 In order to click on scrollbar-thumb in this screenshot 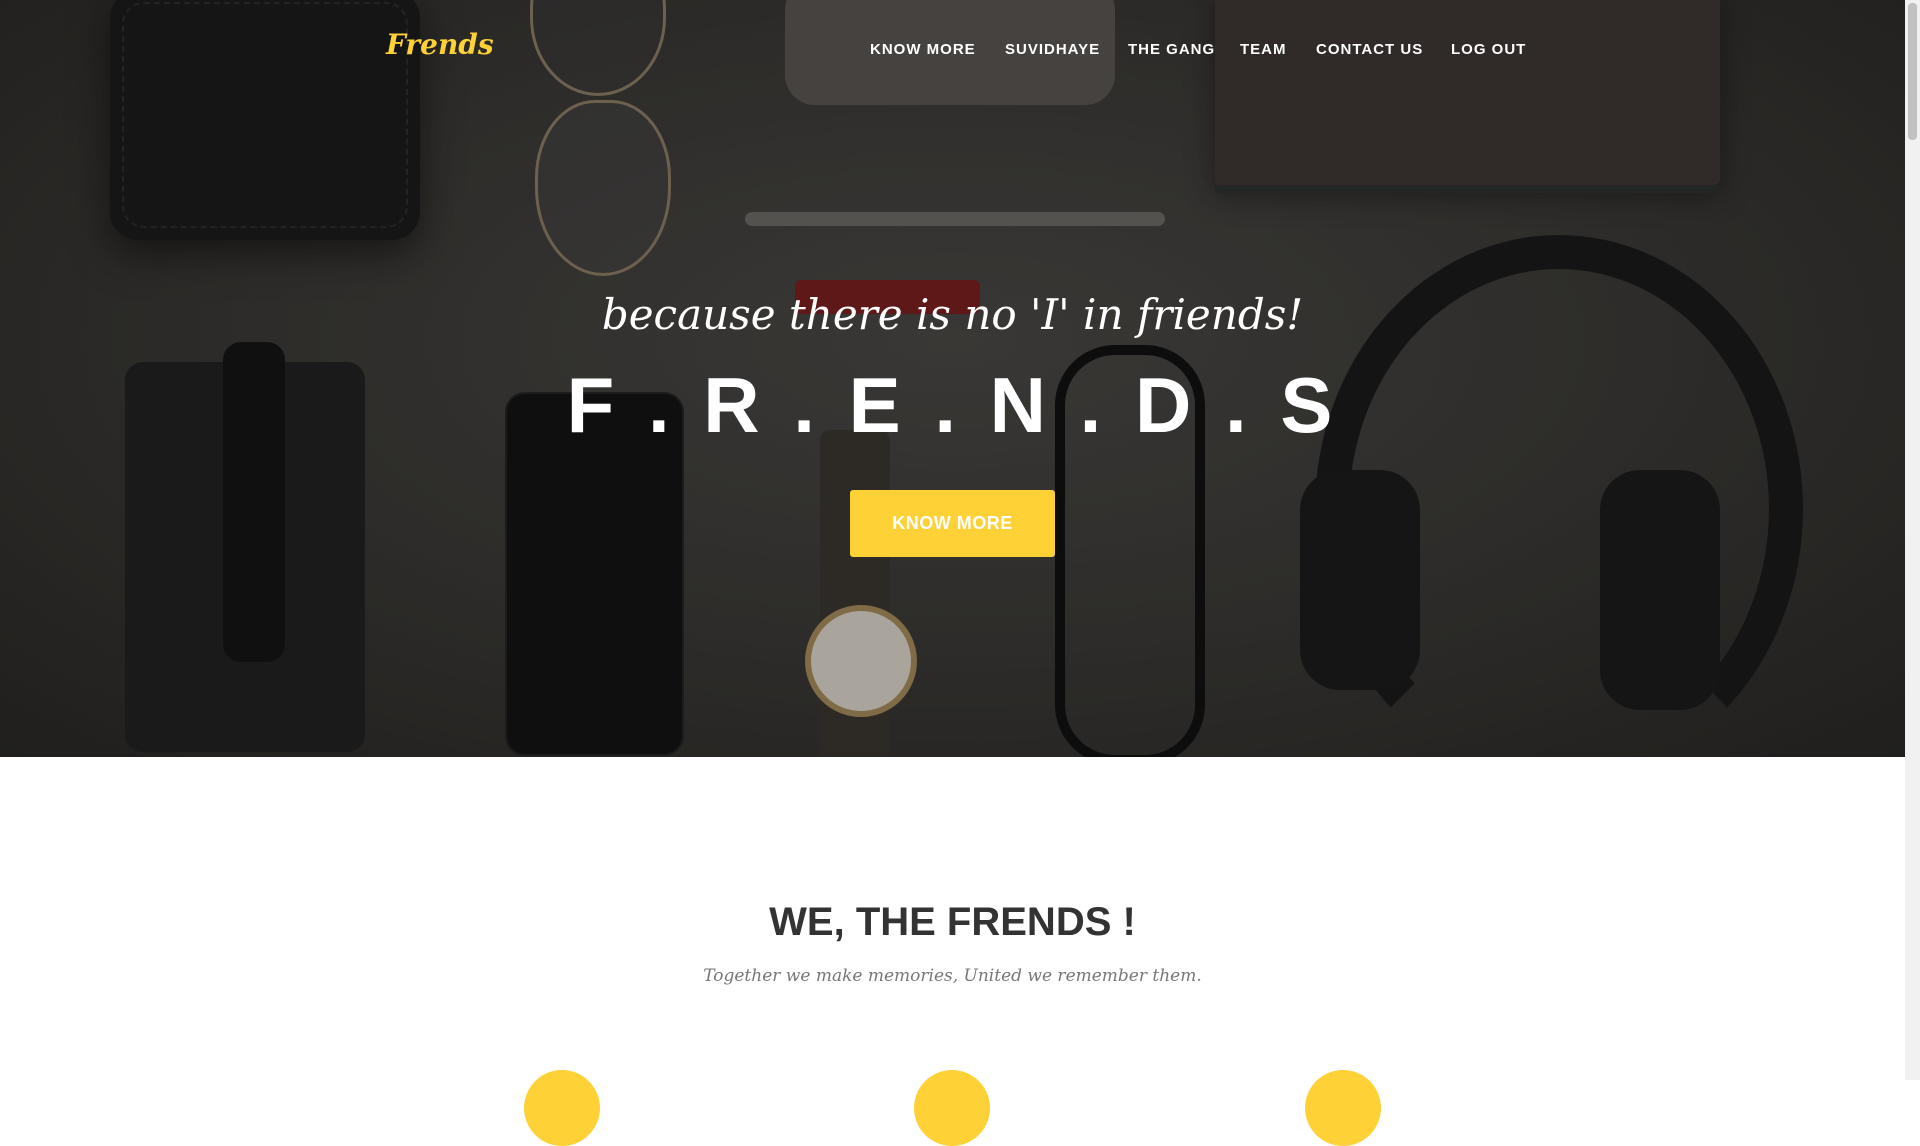, I will do `click(1912, 71)`.